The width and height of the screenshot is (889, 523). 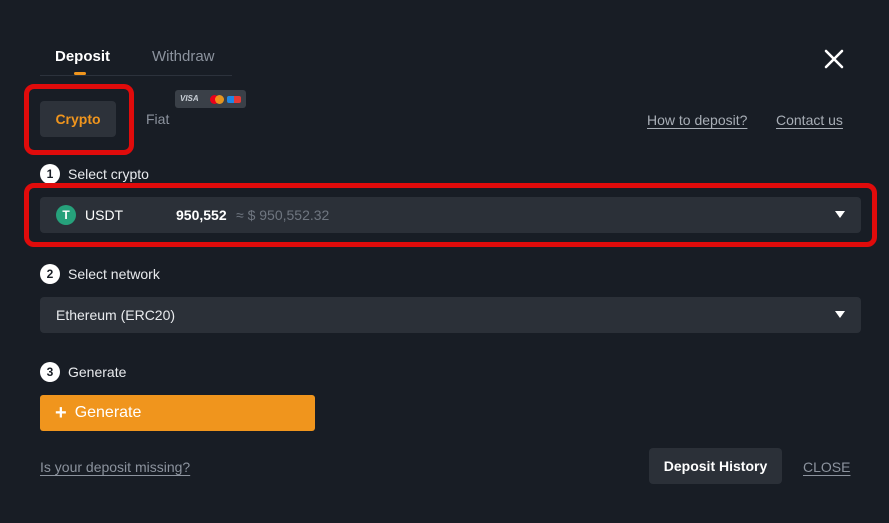 What do you see at coordinates (50, 274) in the screenshot?
I see `step-number: 2` at bounding box center [50, 274].